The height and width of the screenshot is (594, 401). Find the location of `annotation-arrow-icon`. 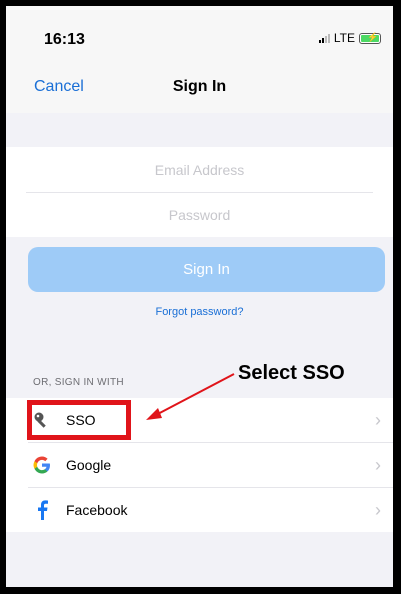

annotation-arrow-icon is located at coordinates (190, 396).